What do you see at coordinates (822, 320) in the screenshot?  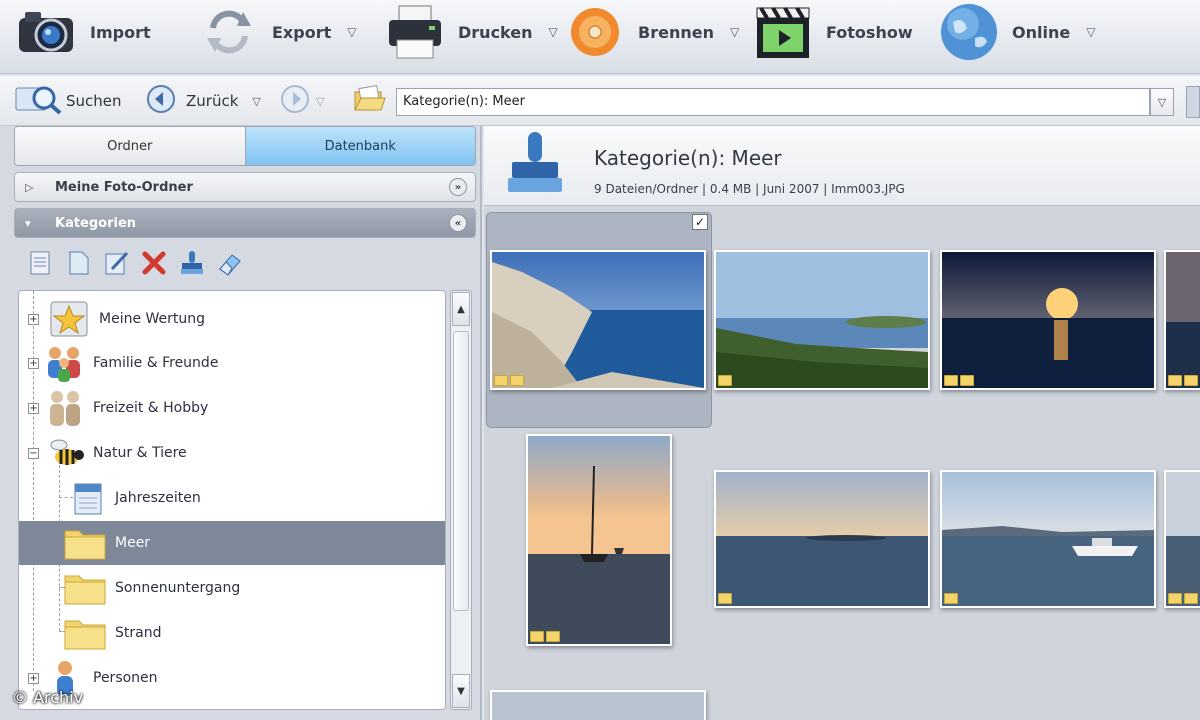 I see `thumbnail-green-headland` at bounding box center [822, 320].